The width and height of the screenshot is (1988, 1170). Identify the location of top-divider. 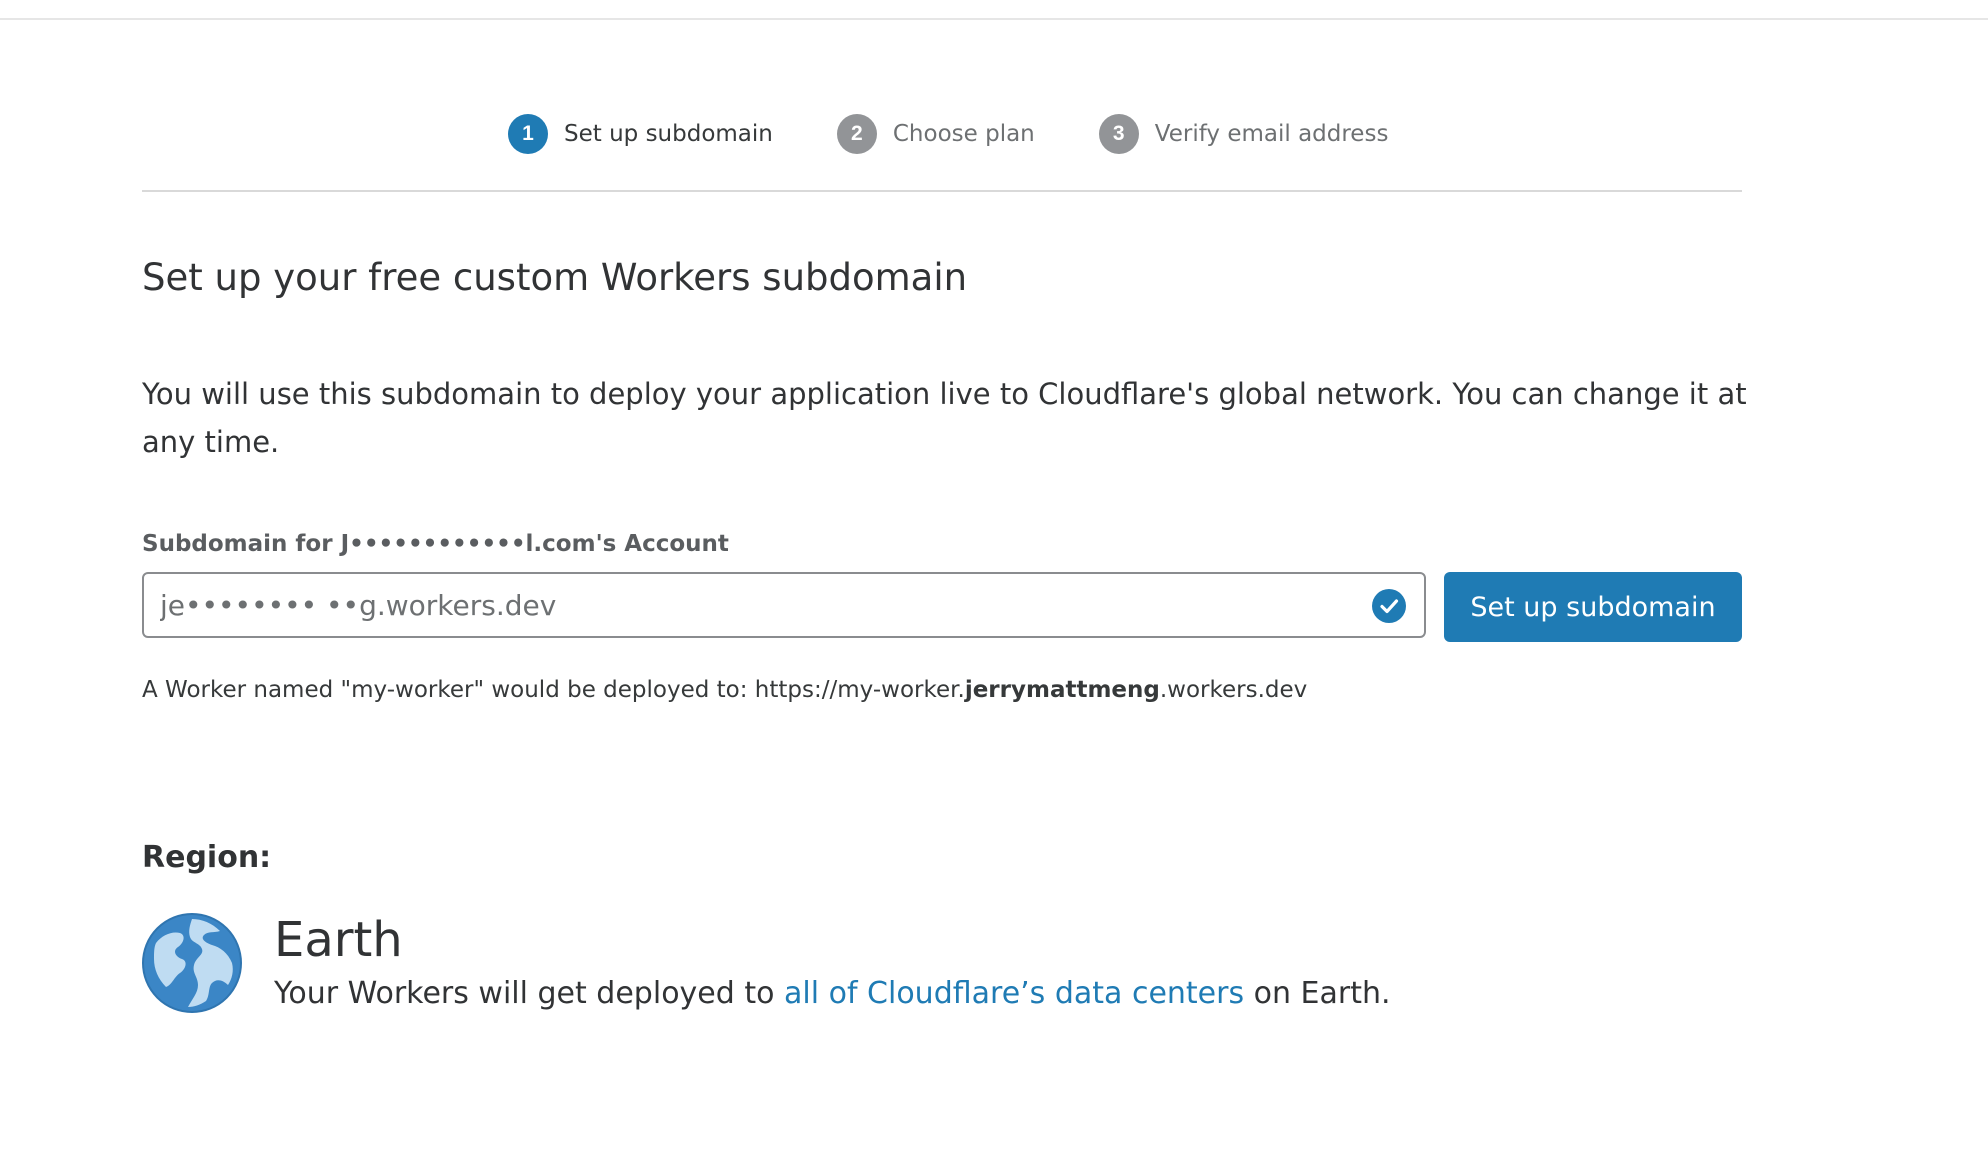
(994, 19).